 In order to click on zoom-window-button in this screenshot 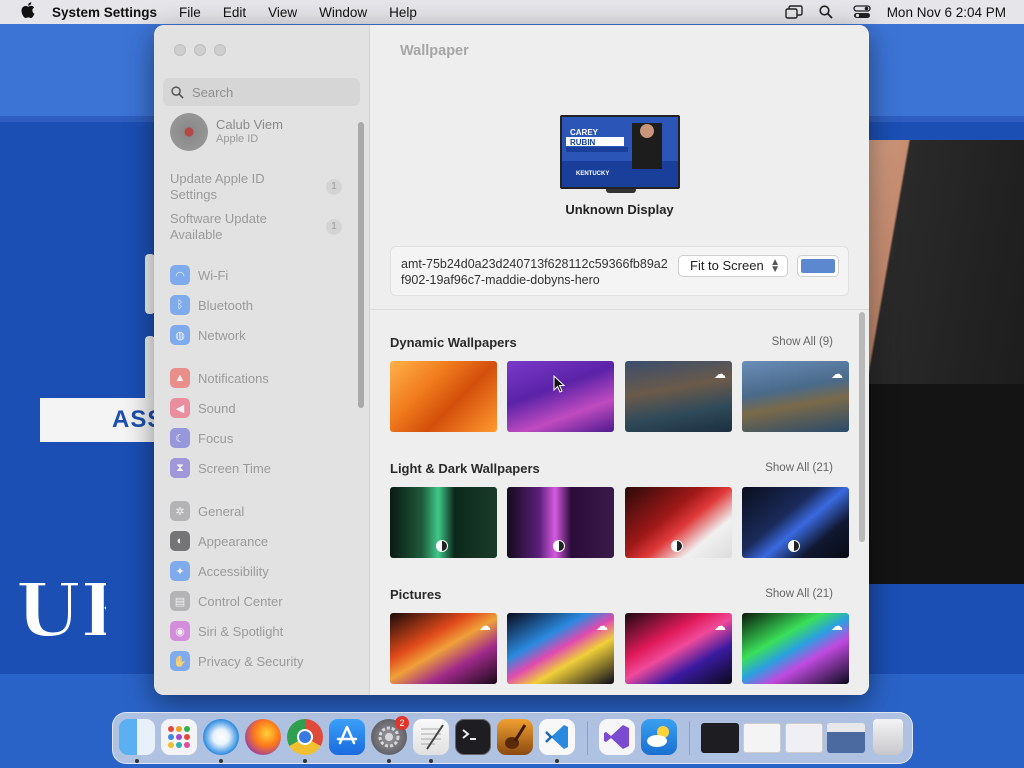, I will do `click(220, 50)`.